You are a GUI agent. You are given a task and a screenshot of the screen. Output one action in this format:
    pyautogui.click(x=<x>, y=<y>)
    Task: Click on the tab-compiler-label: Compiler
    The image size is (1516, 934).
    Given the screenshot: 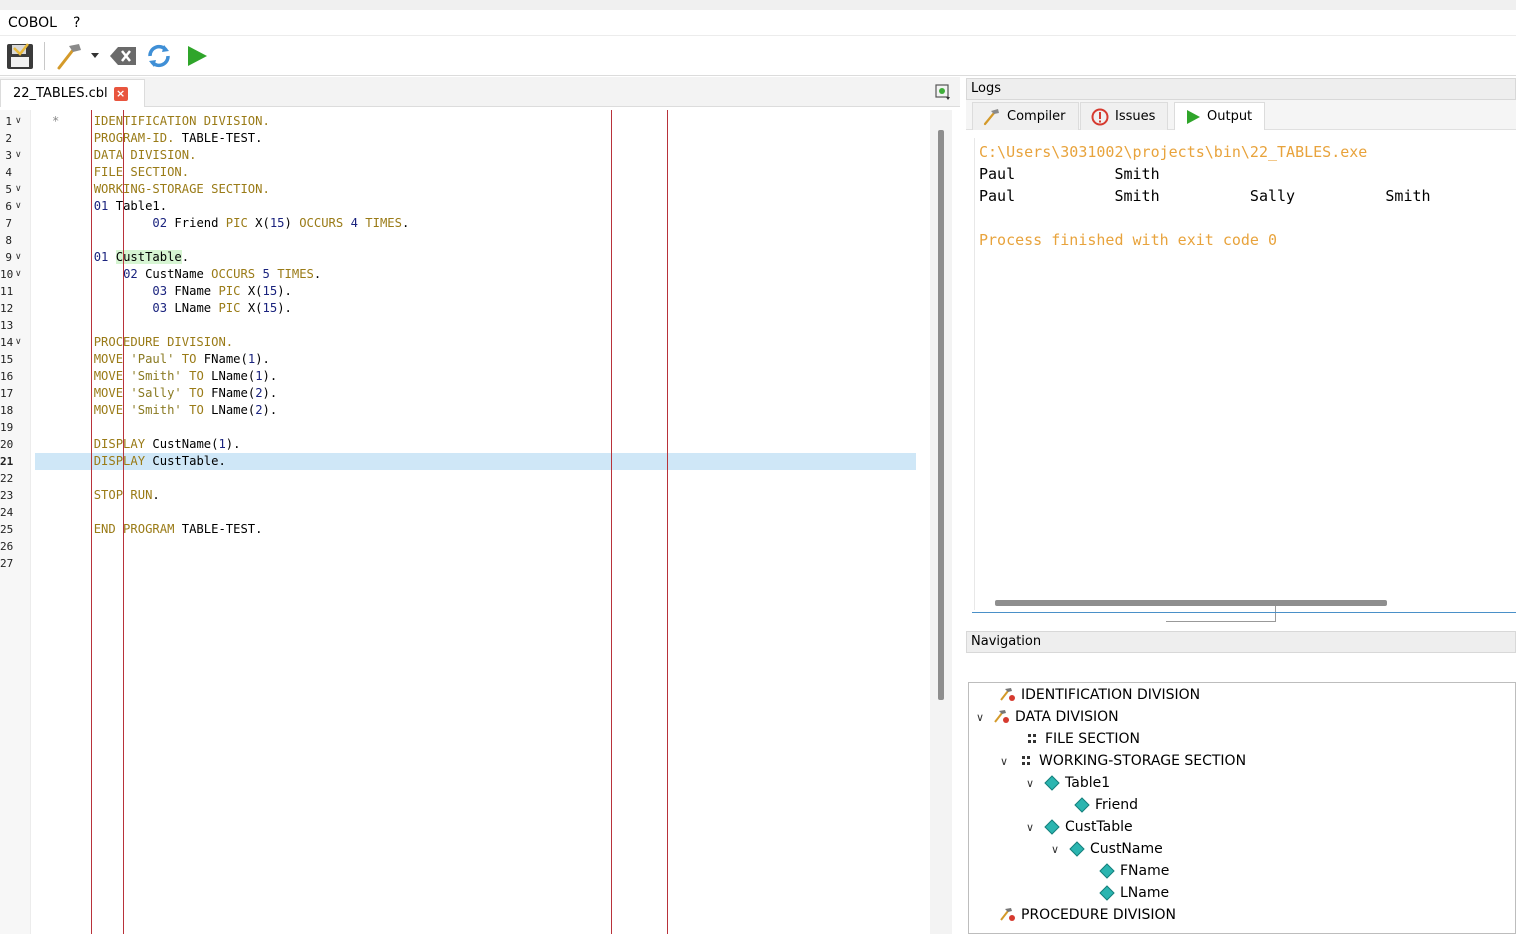 What is the action you would take?
    pyautogui.click(x=1036, y=116)
    